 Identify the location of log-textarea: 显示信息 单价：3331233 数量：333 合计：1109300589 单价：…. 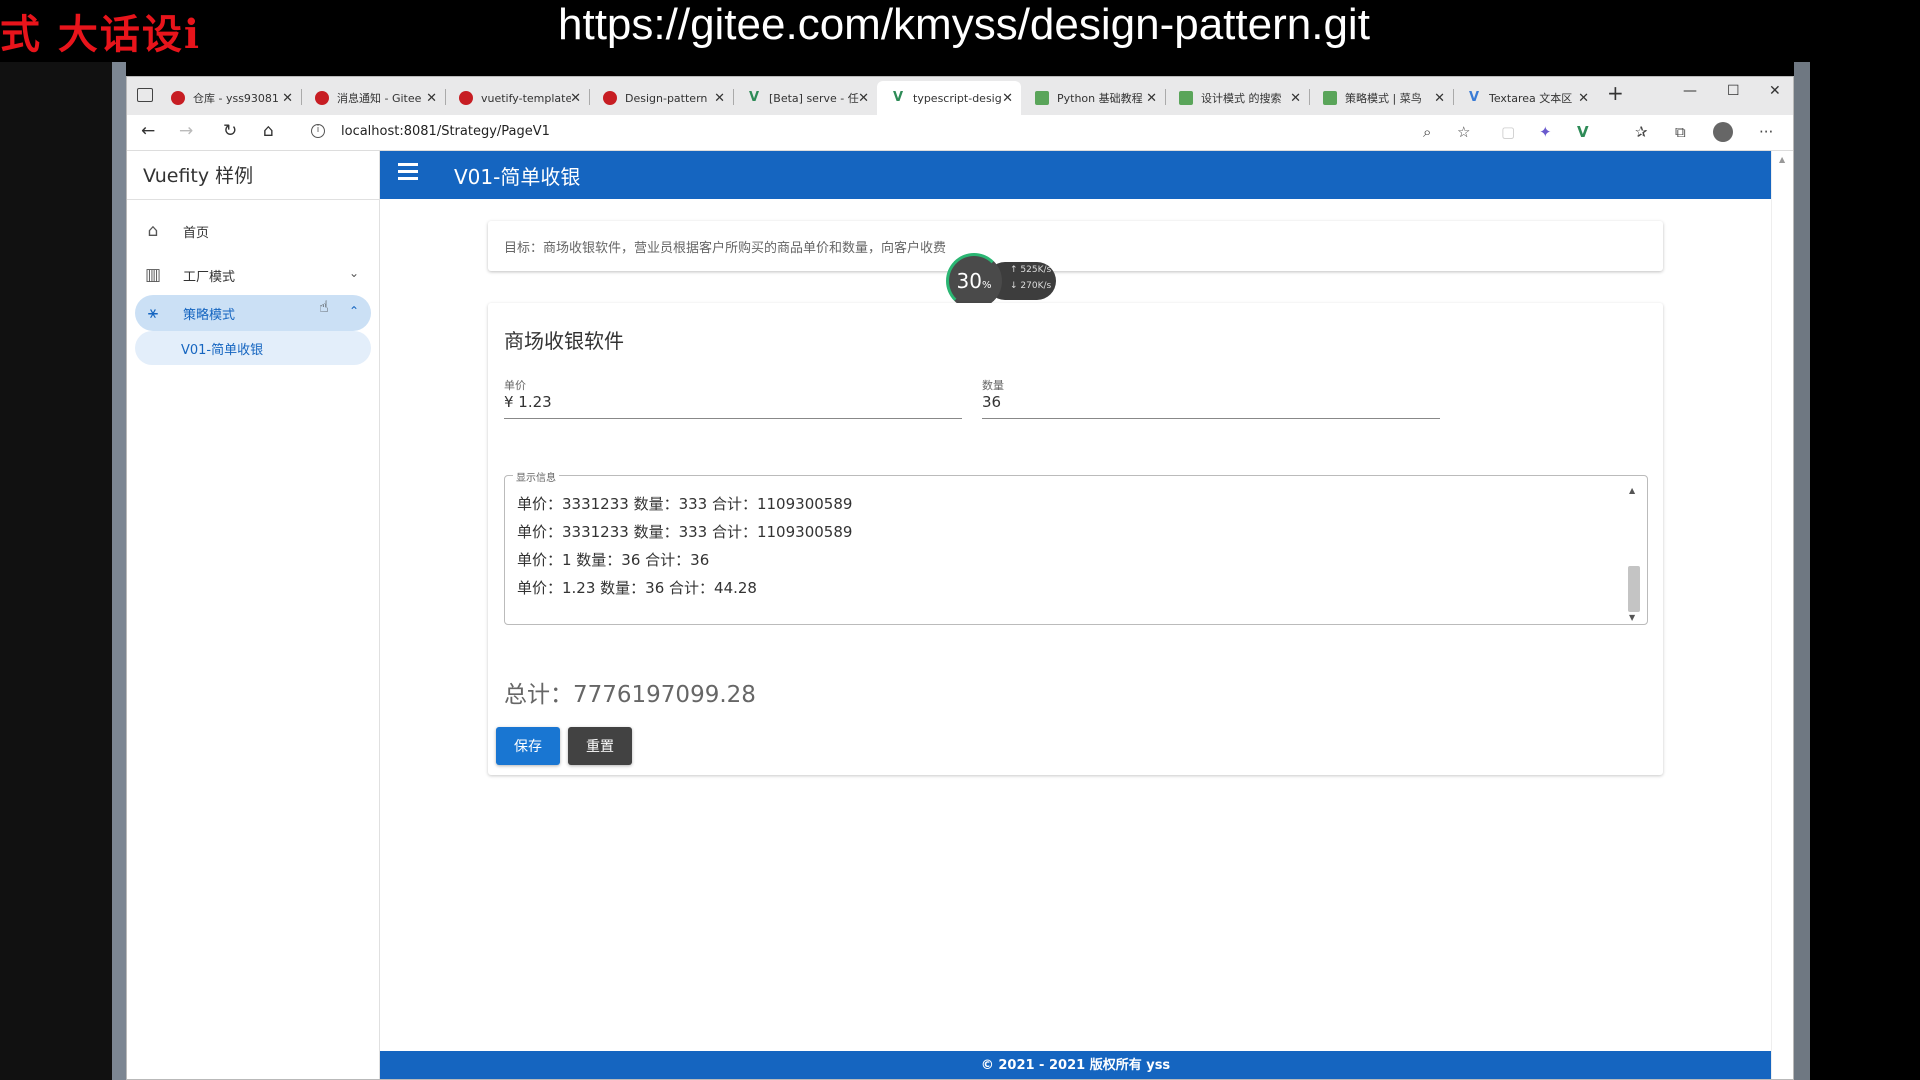
(1076, 547).